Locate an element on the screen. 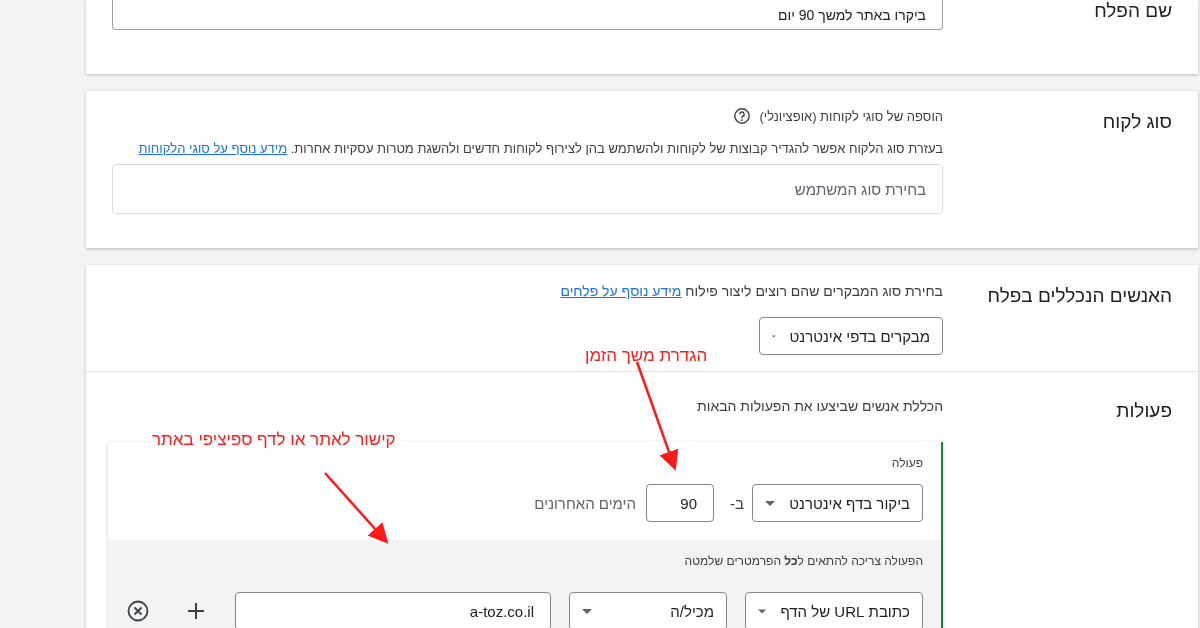 This screenshot has height=628, width=1200. field-label: האנשים הנכללים בפלח is located at coordinates (1079, 296).